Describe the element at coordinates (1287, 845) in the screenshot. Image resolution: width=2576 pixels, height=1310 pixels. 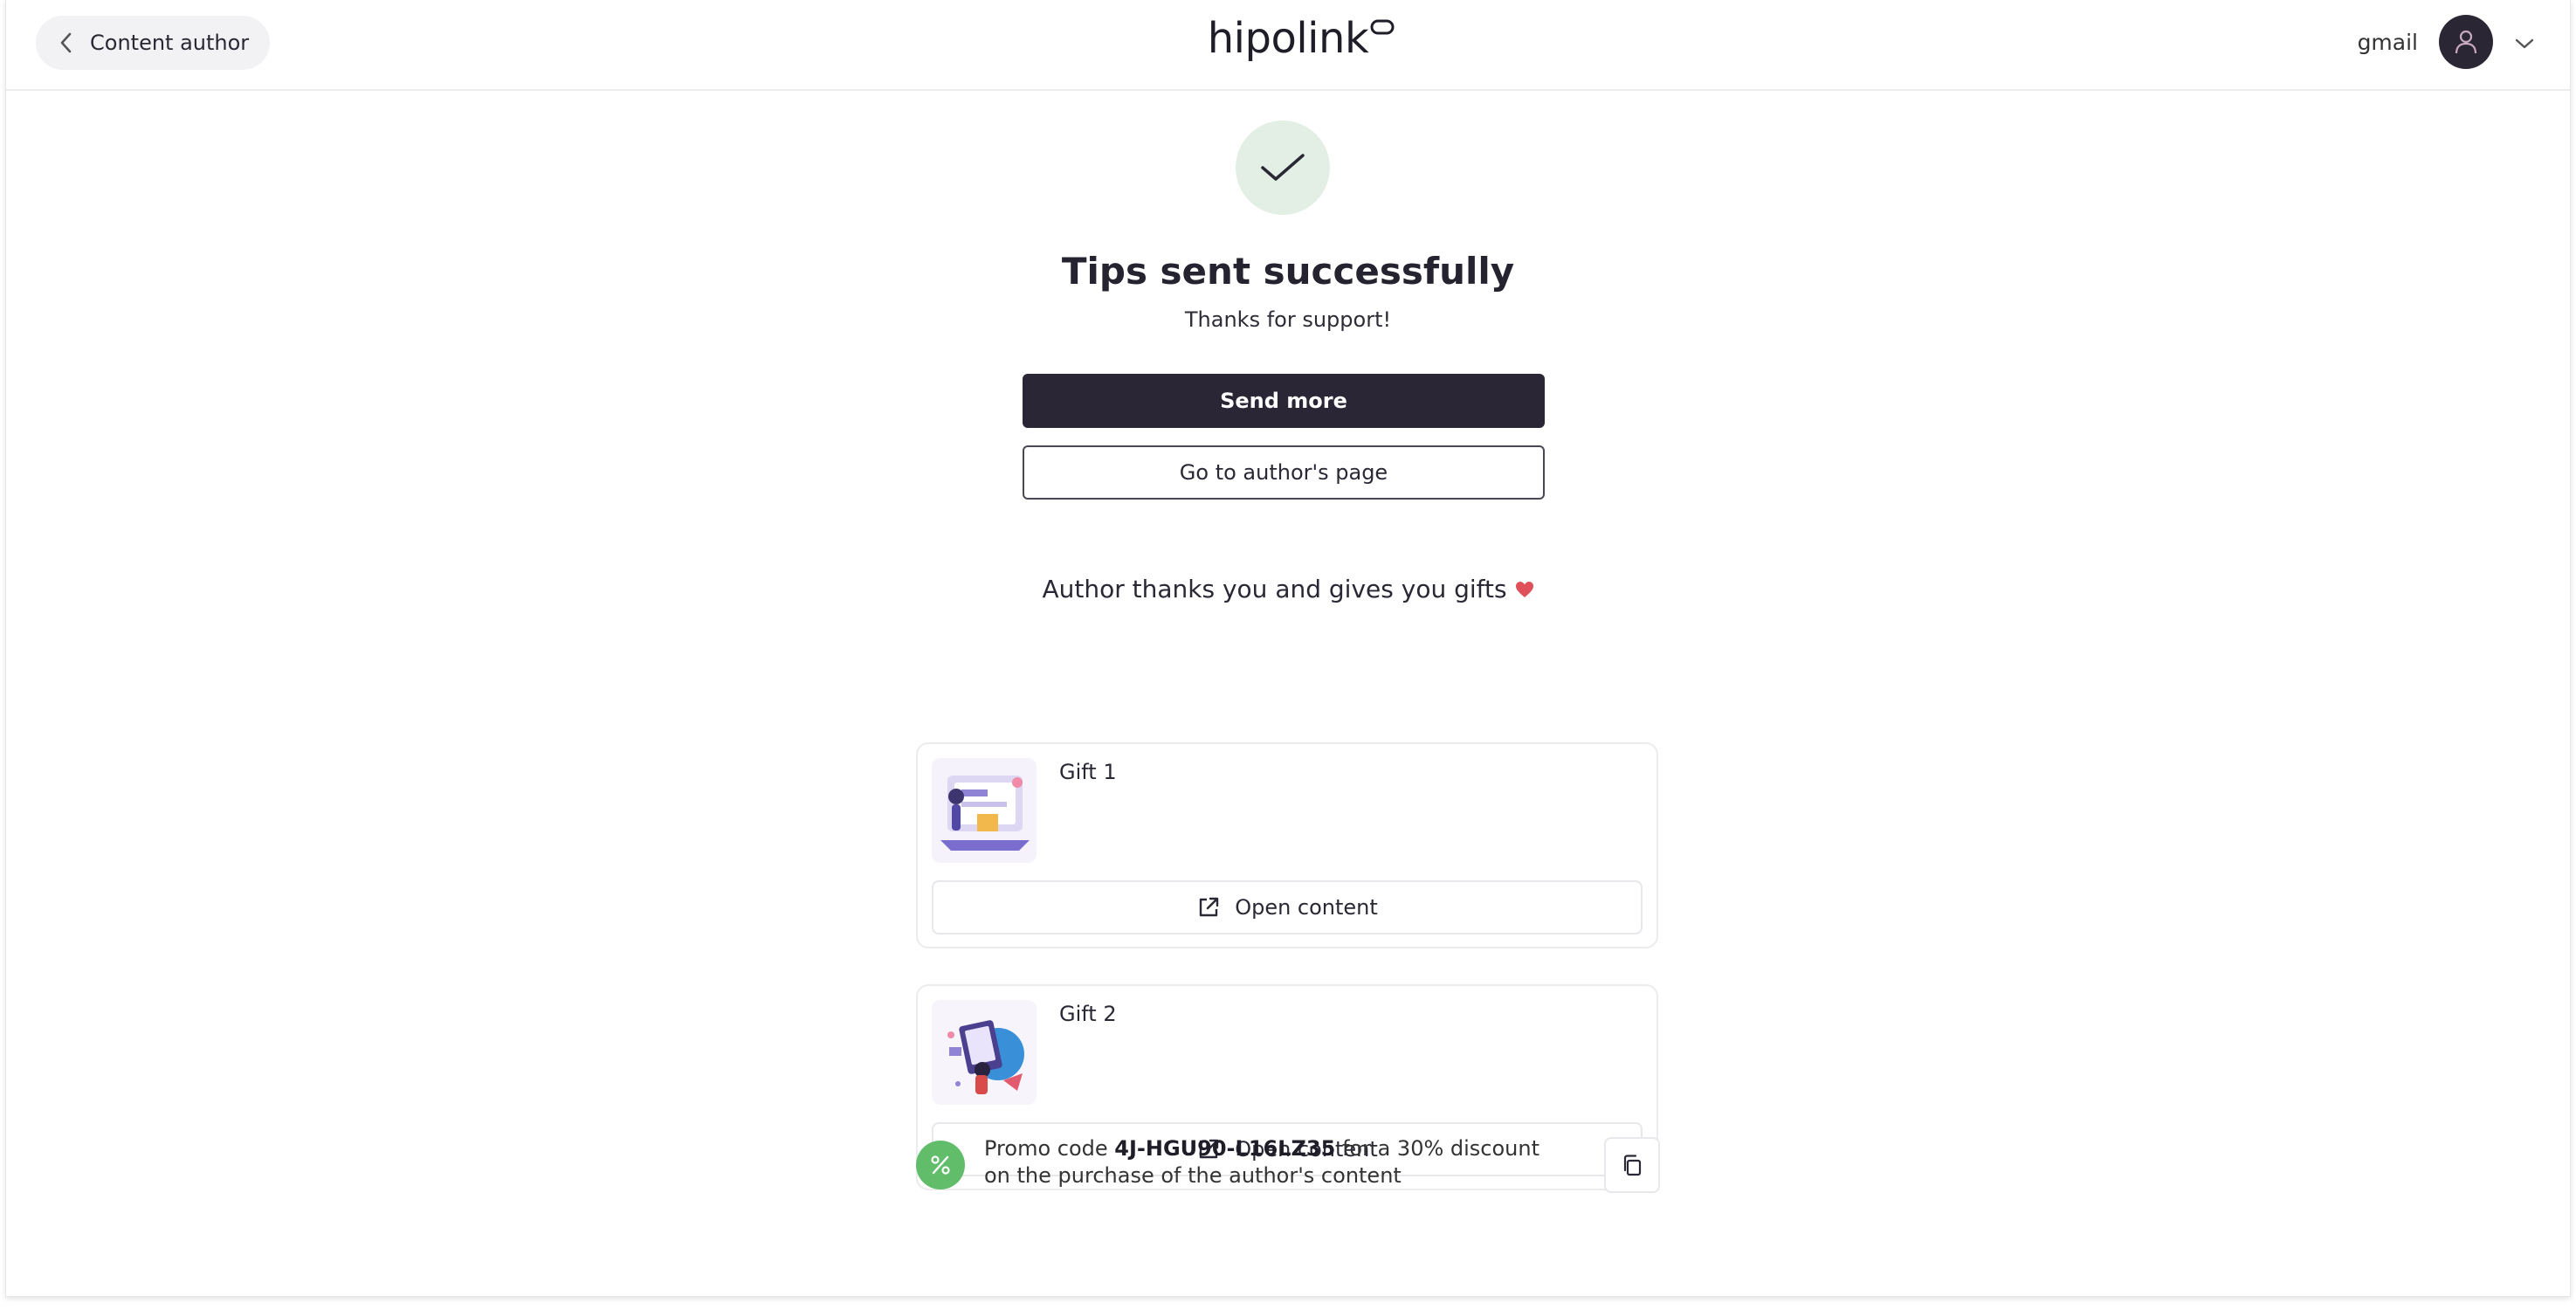
I see `gift-card: Gift 1 Open content` at that location.